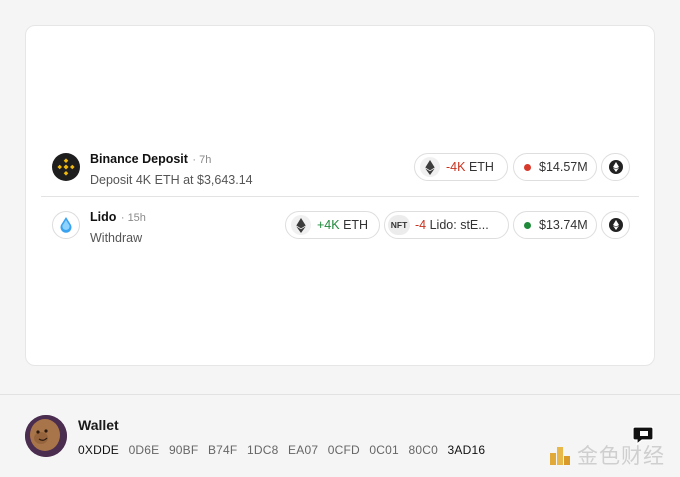  Describe the element at coordinates (98, 425) in the screenshot. I see `wallet-label: Wallet` at that location.